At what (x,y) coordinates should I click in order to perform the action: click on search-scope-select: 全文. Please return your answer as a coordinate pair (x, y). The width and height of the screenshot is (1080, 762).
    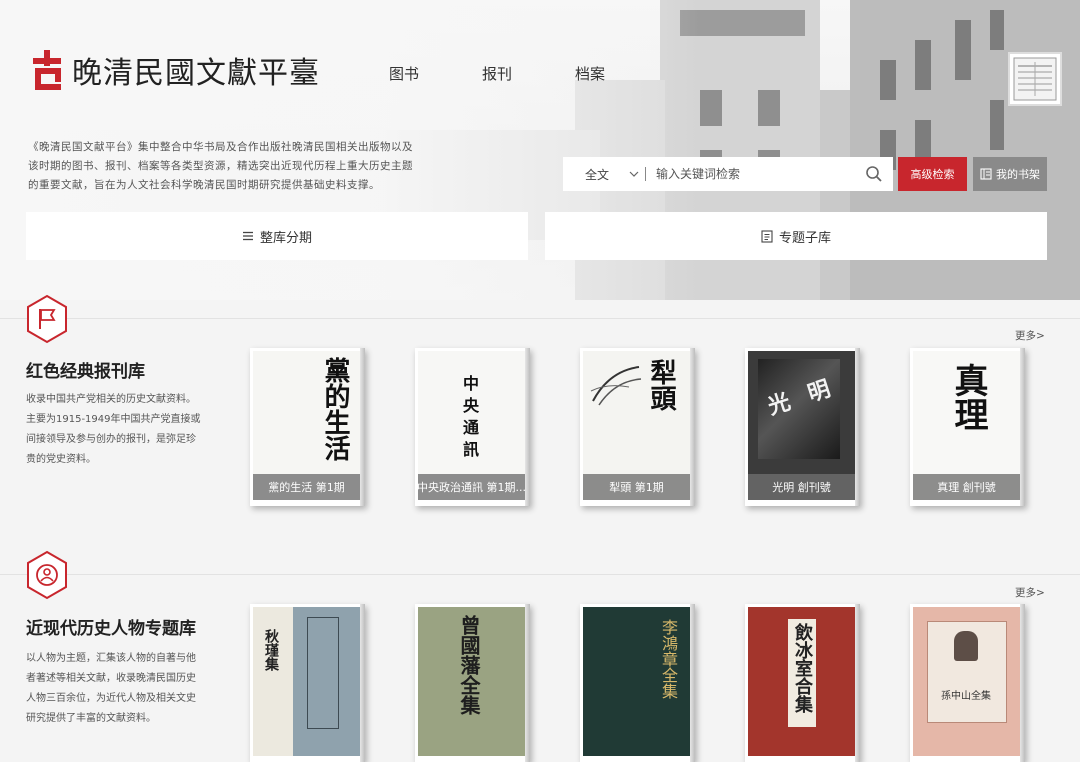
    Looking at the image, I should click on (600, 174).